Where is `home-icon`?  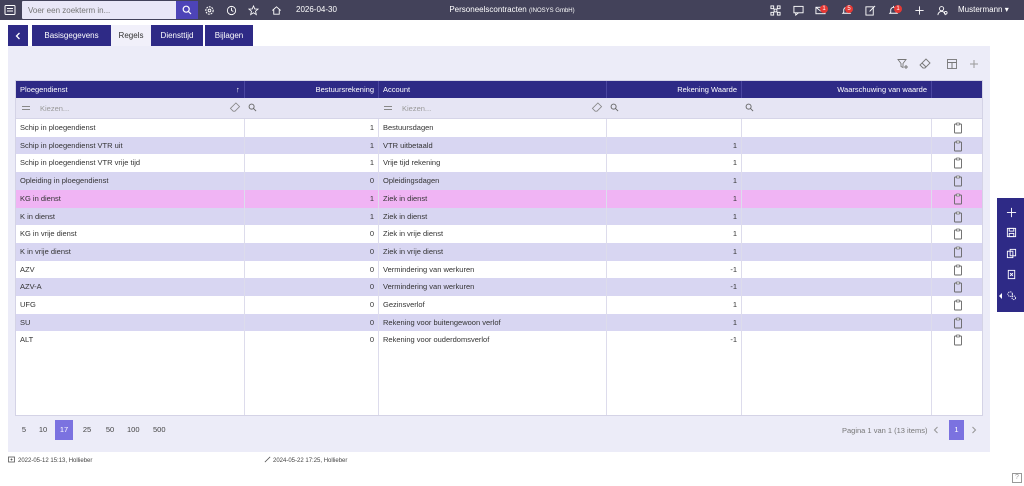 home-icon is located at coordinates (276, 10).